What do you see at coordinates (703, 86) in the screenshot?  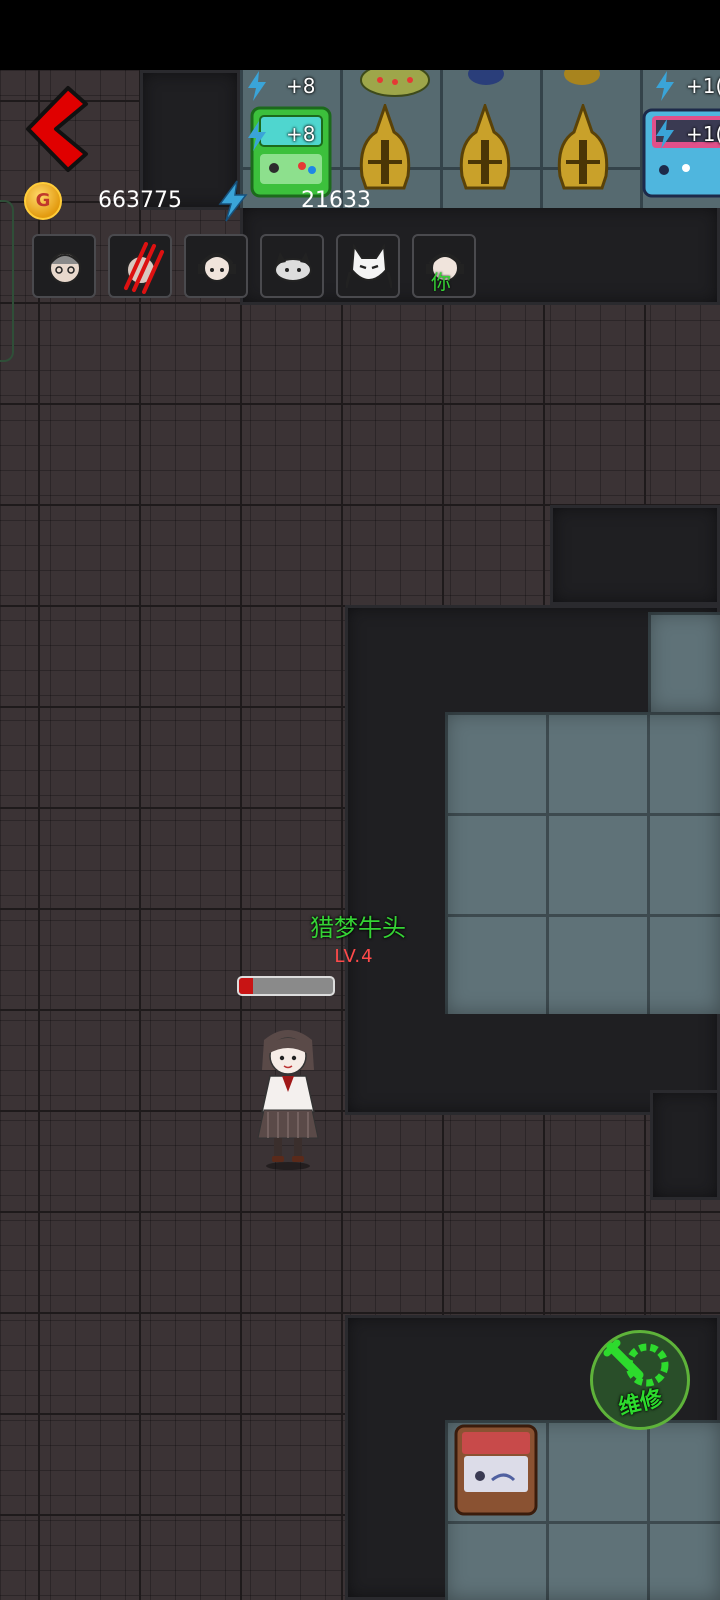 I see `badge-text: +1(` at bounding box center [703, 86].